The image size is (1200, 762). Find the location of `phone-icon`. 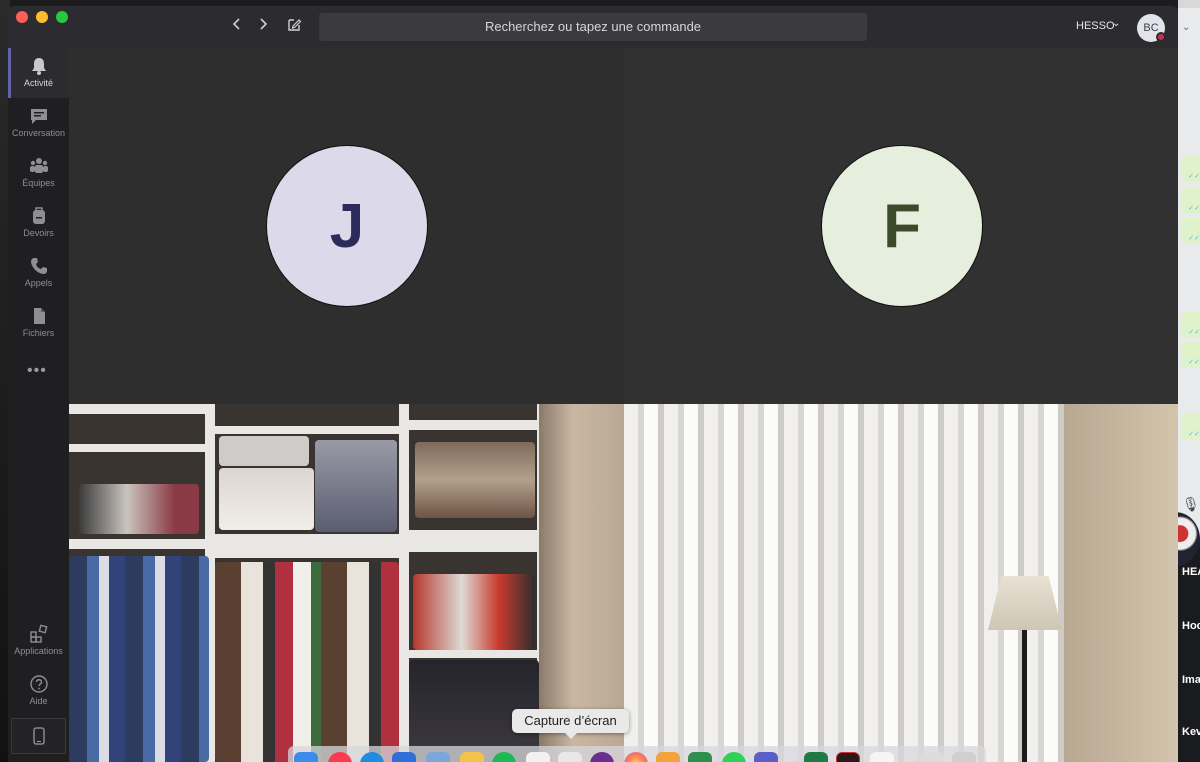

phone-icon is located at coordinates (38, 266).